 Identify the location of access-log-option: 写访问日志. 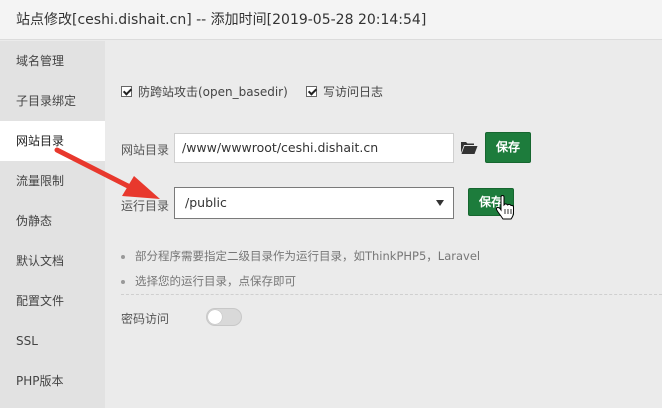
(344, 91).